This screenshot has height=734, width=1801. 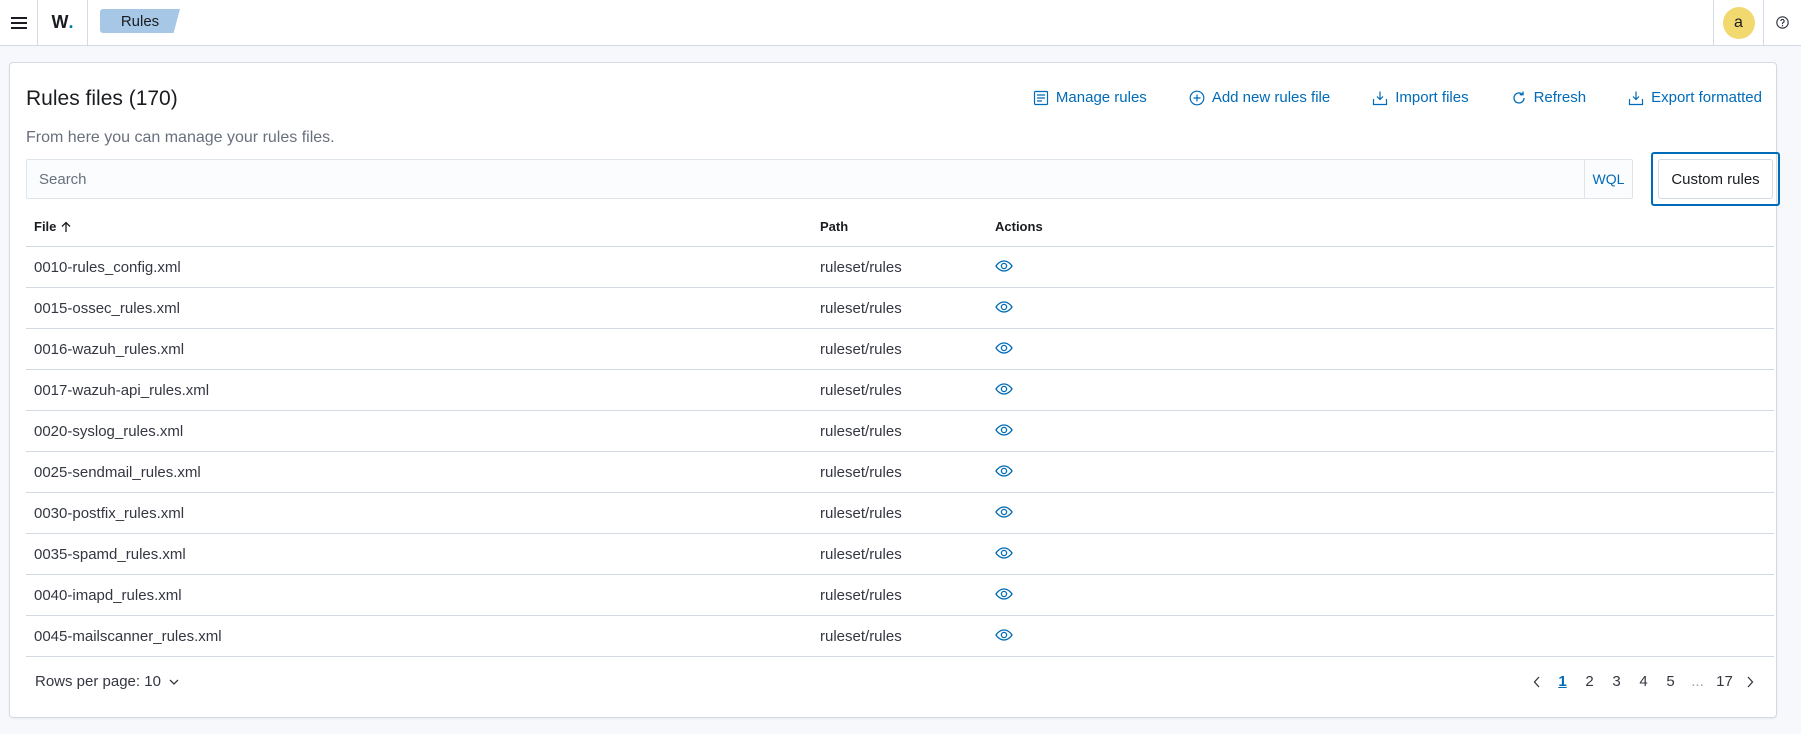 What do you see at coordinates (60, 22) in the screenshot?
I see `logo-text: W` at bounding box center [60, 22].